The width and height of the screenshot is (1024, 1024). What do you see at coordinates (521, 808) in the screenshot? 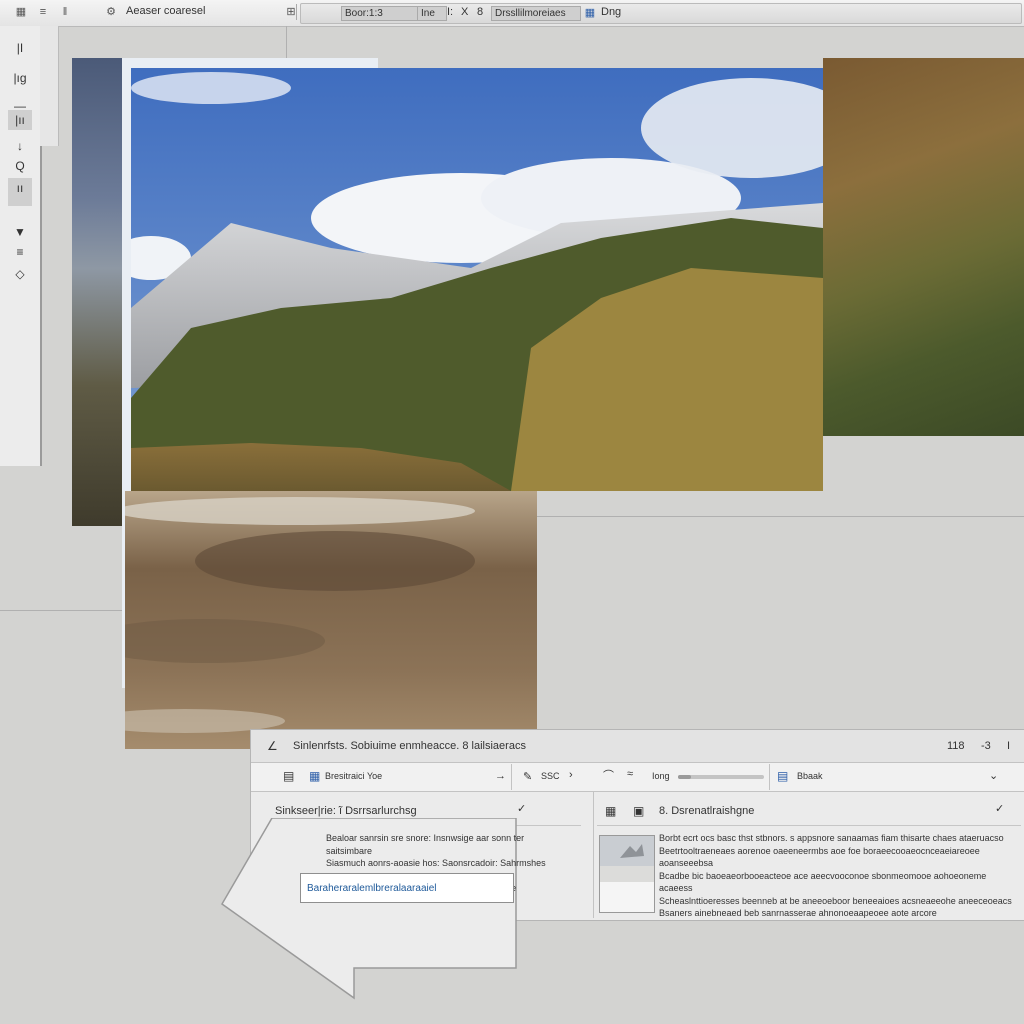
I see `left-check-icon: ✓` at bounding box center [521, 808].